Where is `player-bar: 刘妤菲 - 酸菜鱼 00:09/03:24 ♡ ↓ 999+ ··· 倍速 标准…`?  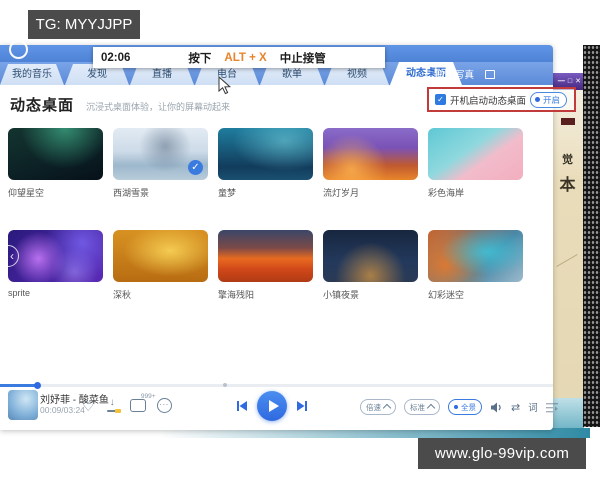
player-bar: 刘妤菲 - 酸菜鱼 00:09/03:24 ♡ ↓ 999+ ··· 倍速 标准… is located at coordinates (279, 406).